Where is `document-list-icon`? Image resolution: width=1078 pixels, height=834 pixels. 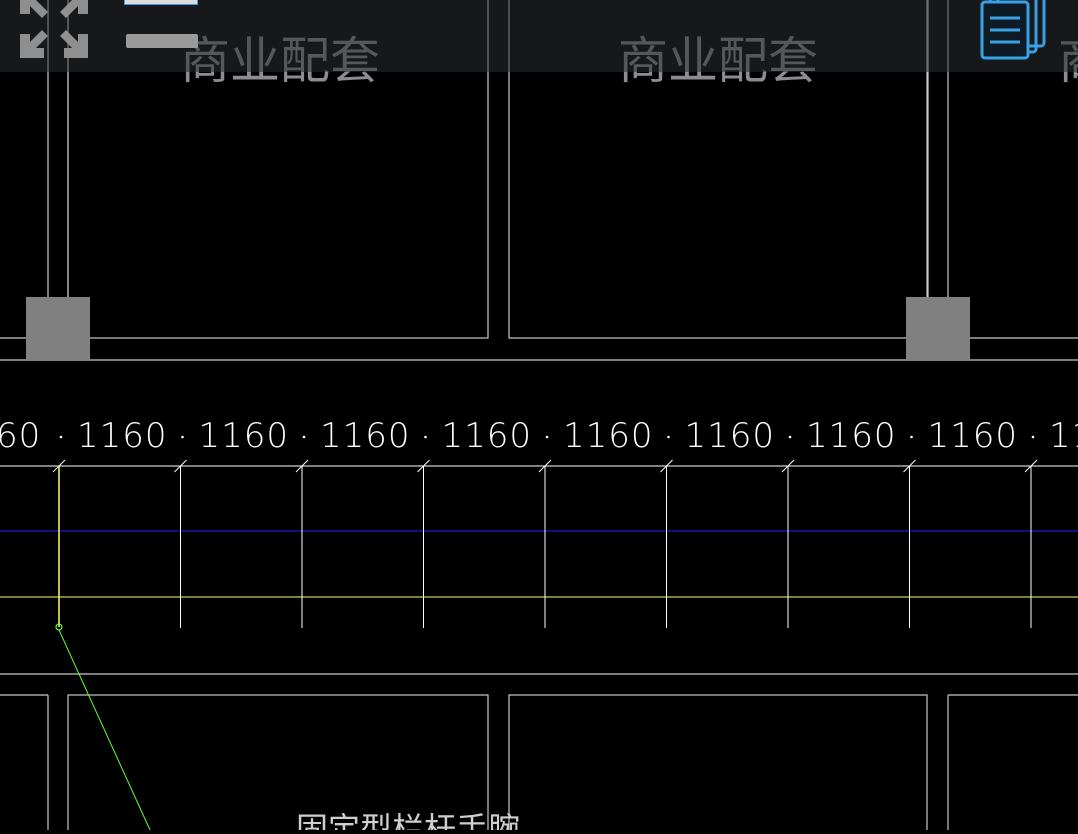 document-list-icon is located at coordinates (1013, 30).